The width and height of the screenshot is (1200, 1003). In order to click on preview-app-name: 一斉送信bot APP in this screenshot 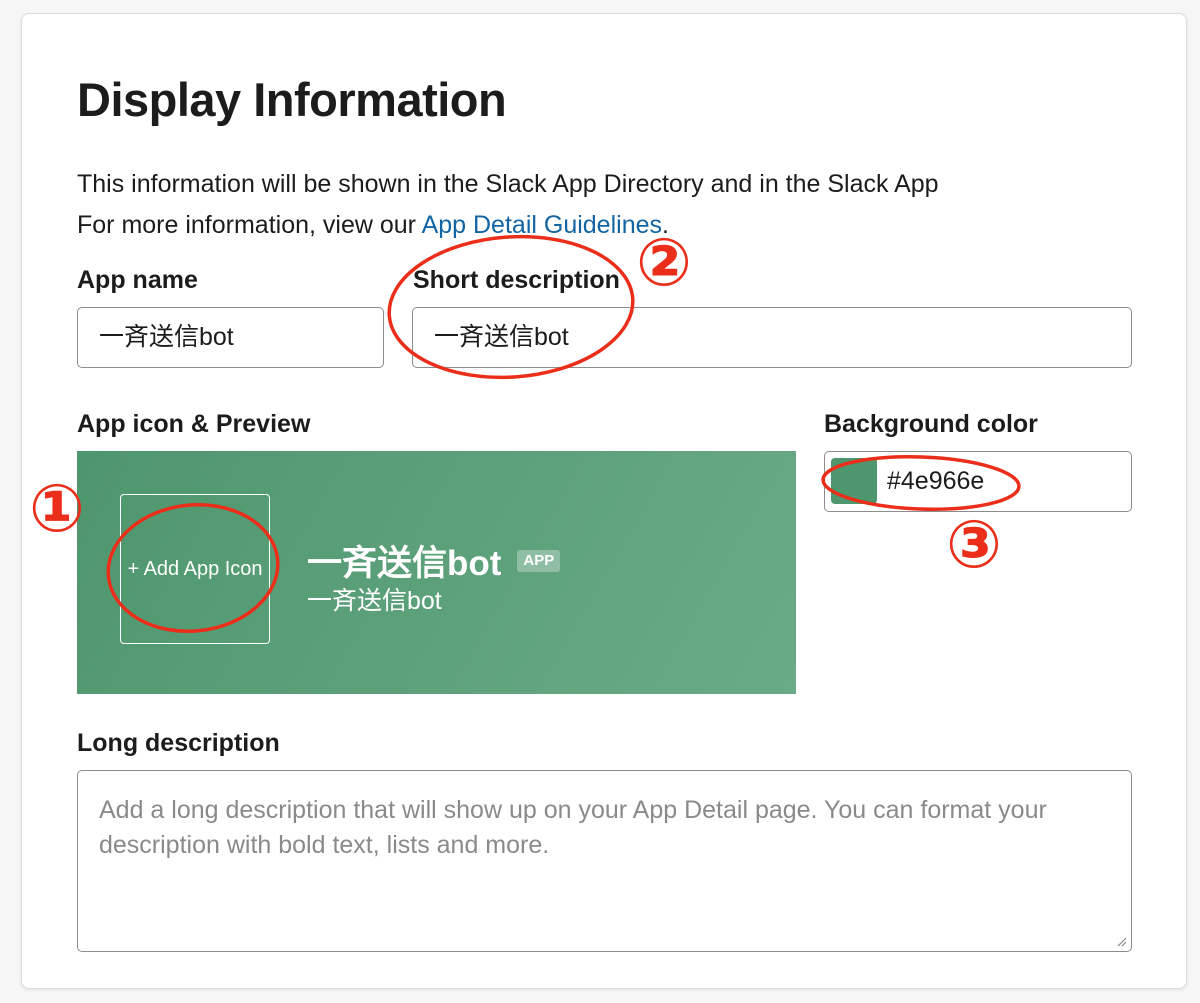, I will do `click(434, 560)`.